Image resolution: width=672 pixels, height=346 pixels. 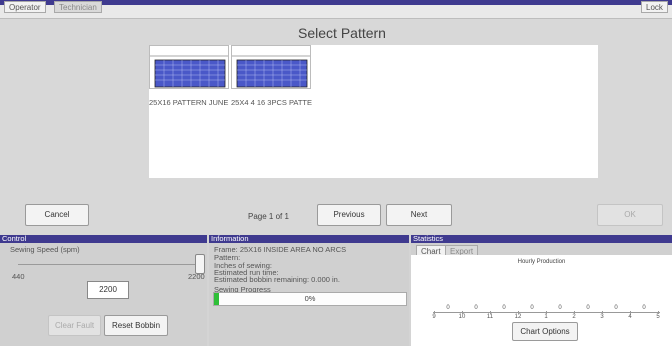 I want to click on bobbin-info: Estimated bobbin remaining: 0.000 in., so click(x=277, y=279).